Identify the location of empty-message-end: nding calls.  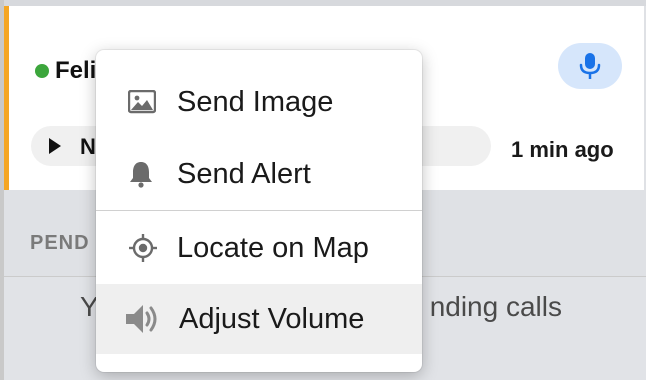
(495, 306).